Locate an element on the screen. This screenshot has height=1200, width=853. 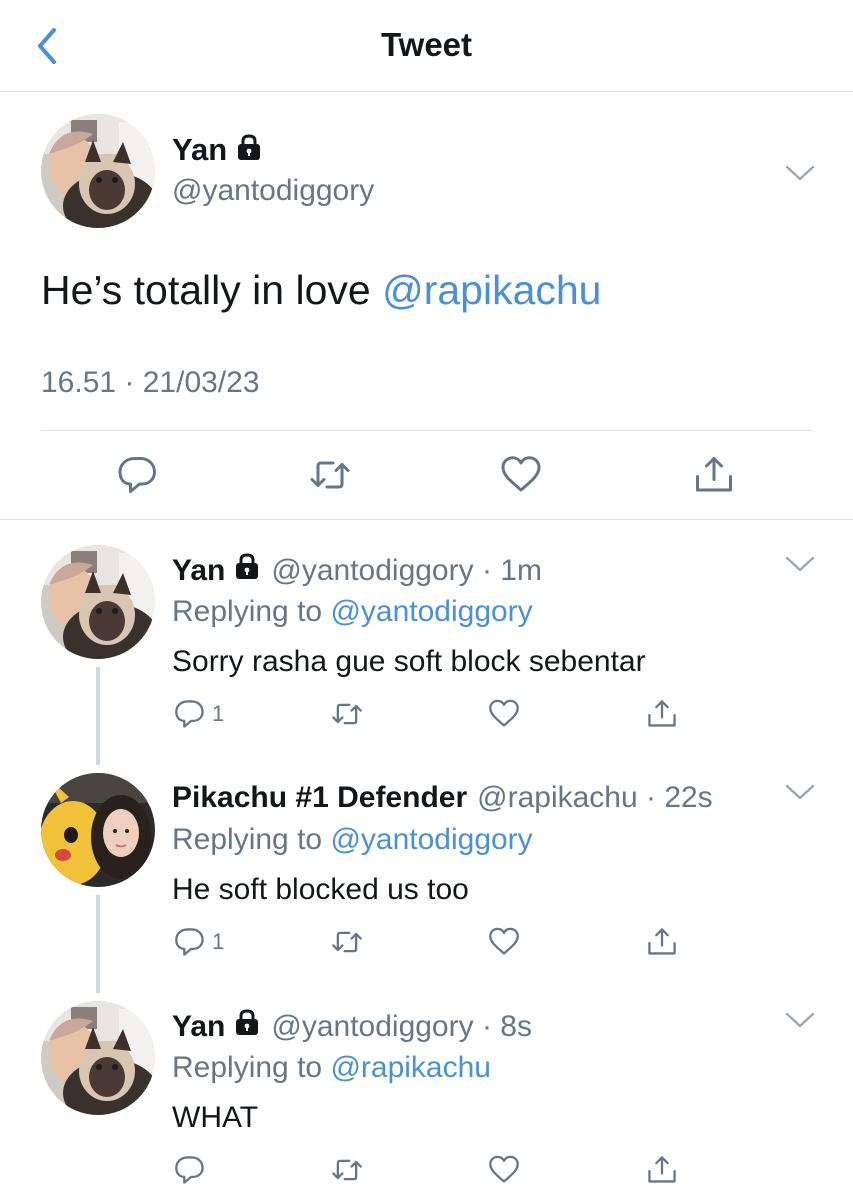
author-handle: @rapikachu · 22s is located at coordinates (595, 798).